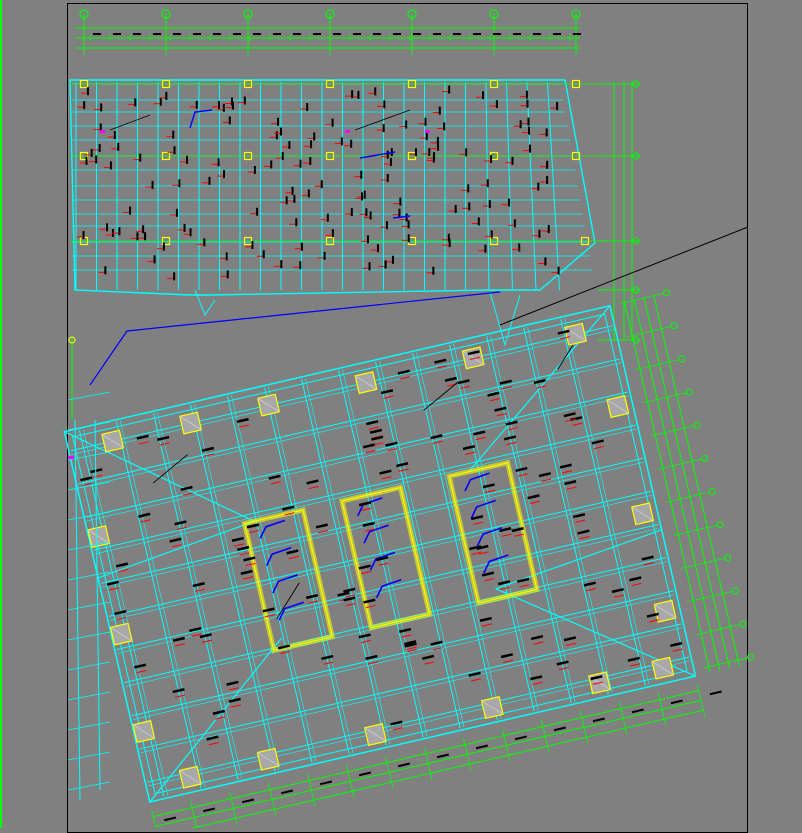 The width and height of the screenshot is (802, 833). What do you see at coordinates (89, 596) in the screenshot?
I see `left-partial-plan` at bounding box center [89, 596].